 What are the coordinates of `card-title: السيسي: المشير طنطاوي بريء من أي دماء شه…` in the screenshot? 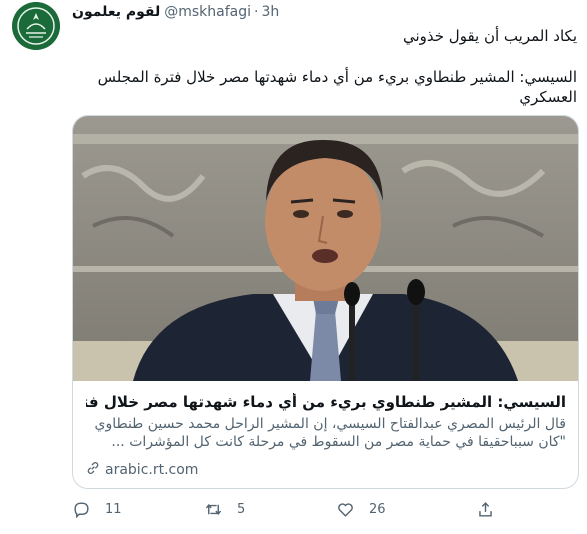 It's located at (326, 402).